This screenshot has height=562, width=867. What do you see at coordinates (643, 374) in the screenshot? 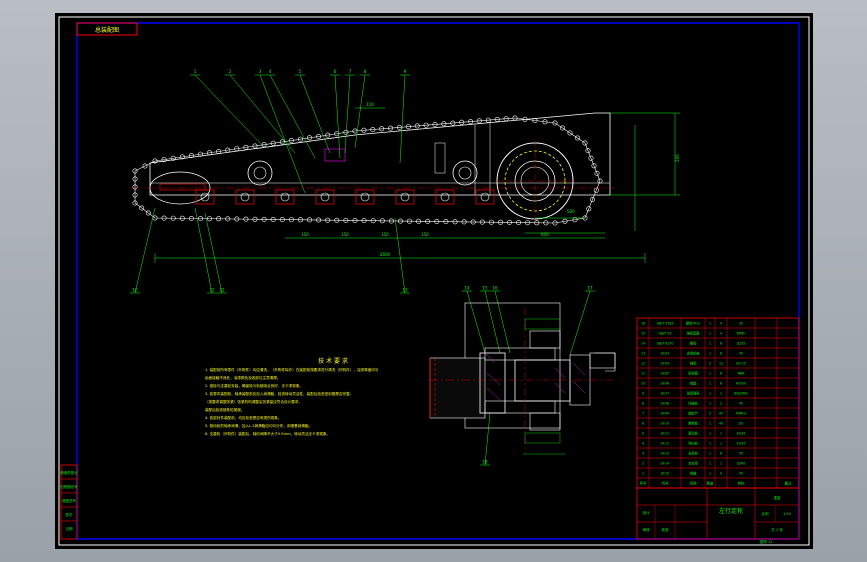
I see `bom-cell: 11` at bounding box center [643, 374].